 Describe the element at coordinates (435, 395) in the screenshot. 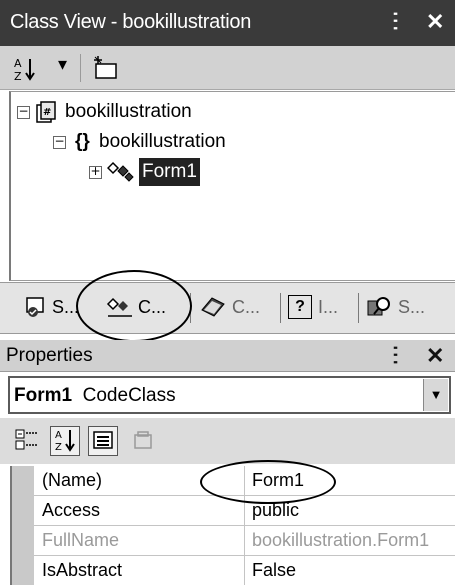

I see `chevron-down-icon: ▼` at that location.